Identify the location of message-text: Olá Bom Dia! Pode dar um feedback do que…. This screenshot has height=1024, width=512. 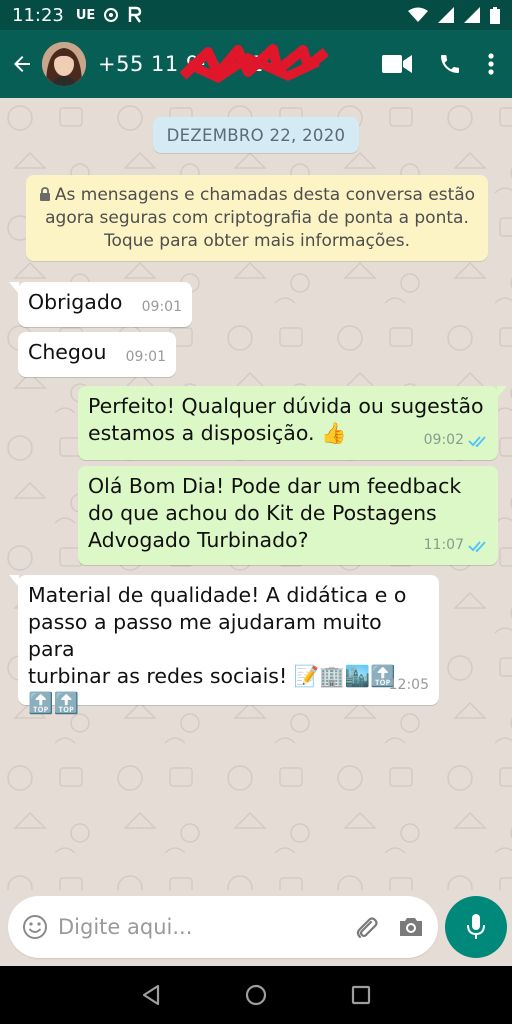
(275, 513).